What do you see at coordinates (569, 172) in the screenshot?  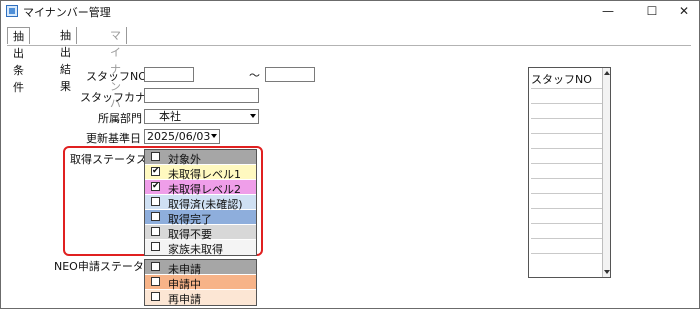 I see `staff-list: スタッフNO` at bounding box center [569, 172].